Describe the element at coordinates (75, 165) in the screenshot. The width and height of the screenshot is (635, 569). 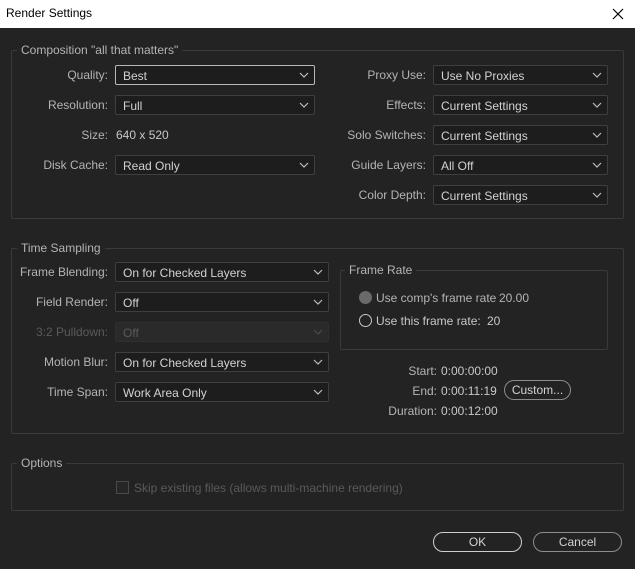
I see `disk-cache-label: Disk Cache:` at that location.